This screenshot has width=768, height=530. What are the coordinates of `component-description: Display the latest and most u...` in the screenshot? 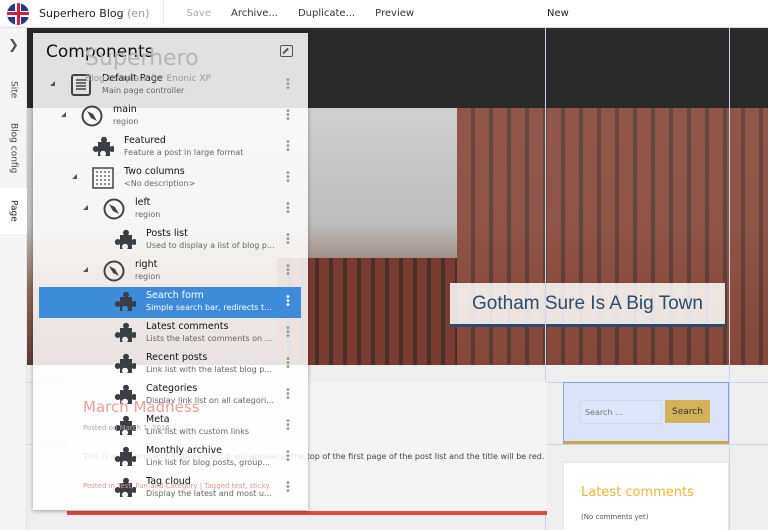 It's located at (209, 493).